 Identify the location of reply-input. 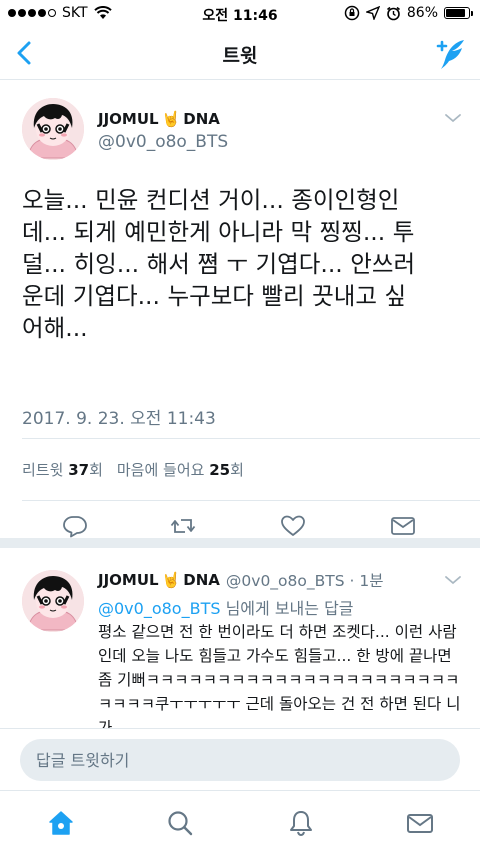
(240, 760).